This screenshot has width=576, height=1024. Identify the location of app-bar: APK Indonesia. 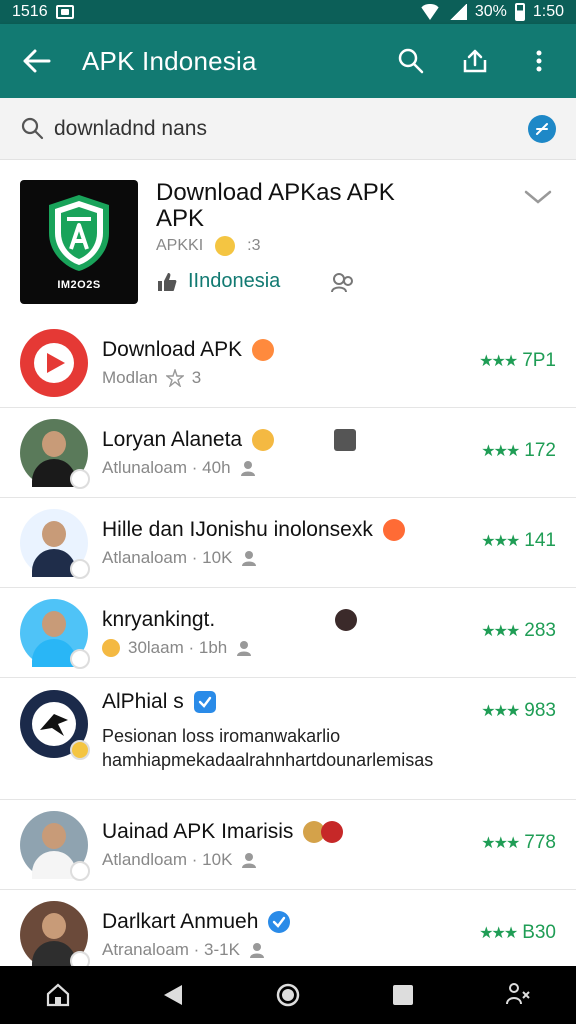
(288, 61).